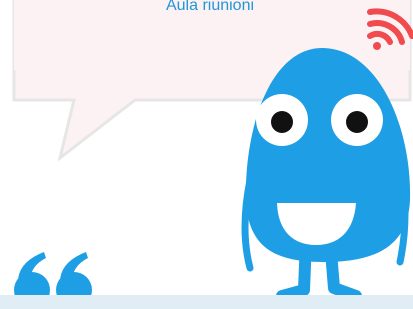  Describe the element at coordinates (390, 29) in the screenshot. I see `wifi-icon` at that location.